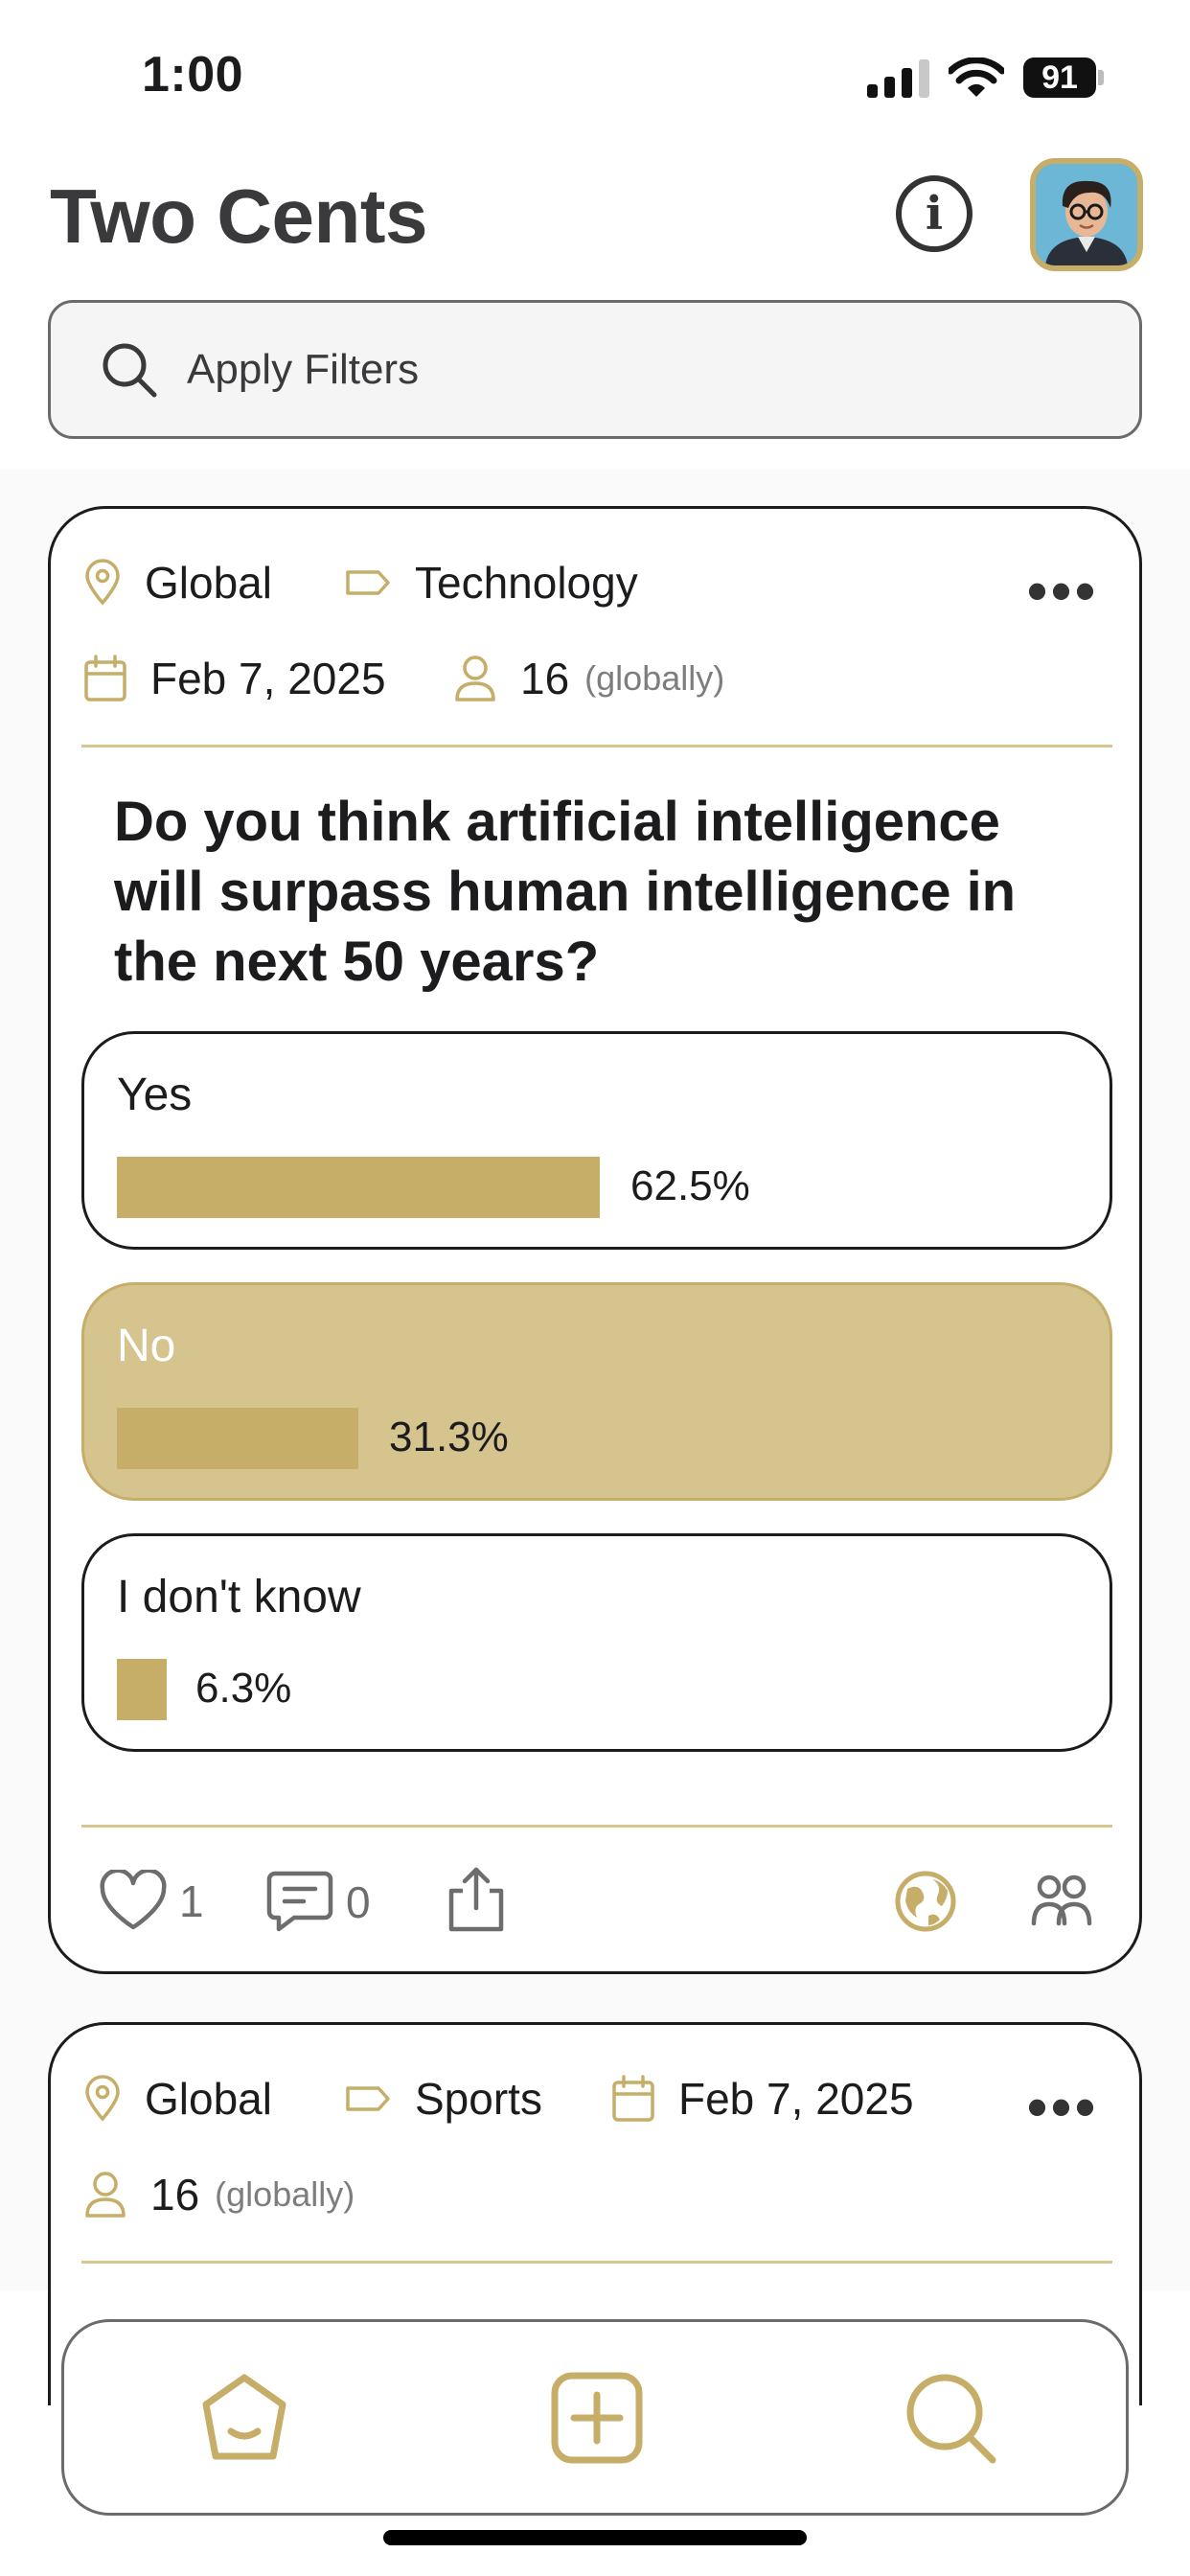 This screenshot has width=1190, height=2576. I want to click on people-icon, so click(1062, 1900).